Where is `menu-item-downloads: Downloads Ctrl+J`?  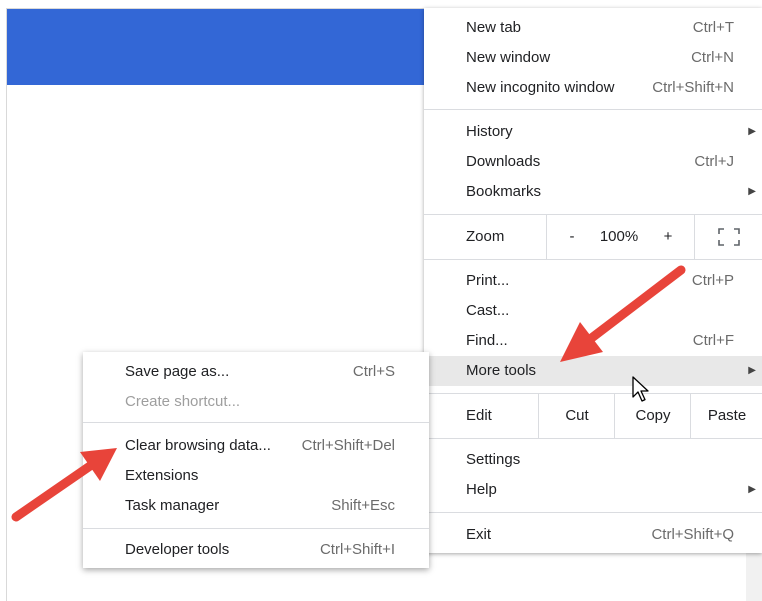
menu-item-downloads: Downloads Ctrl+J is located at coordinates (593, 162).